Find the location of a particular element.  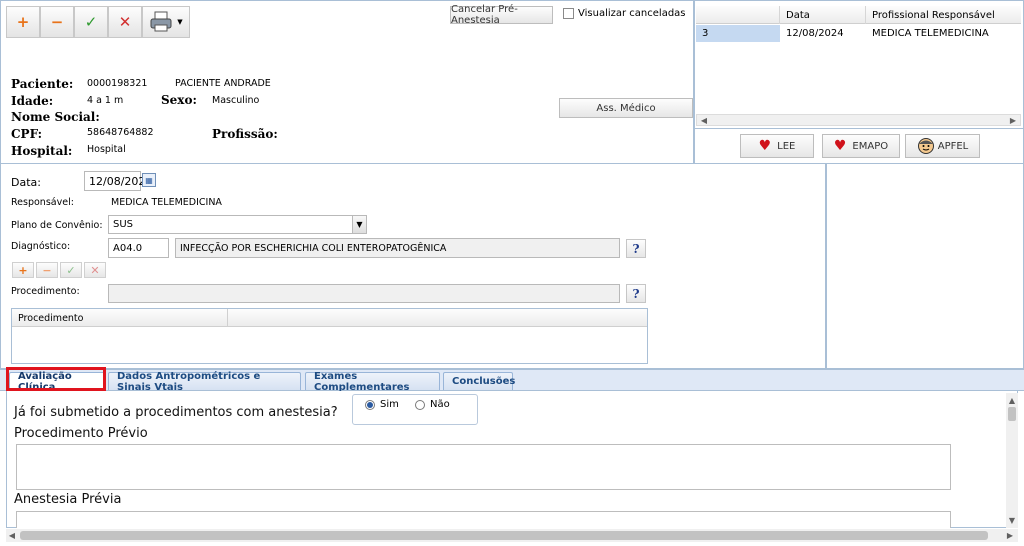

tab-highlight-box is located at coordinates (56, 379).